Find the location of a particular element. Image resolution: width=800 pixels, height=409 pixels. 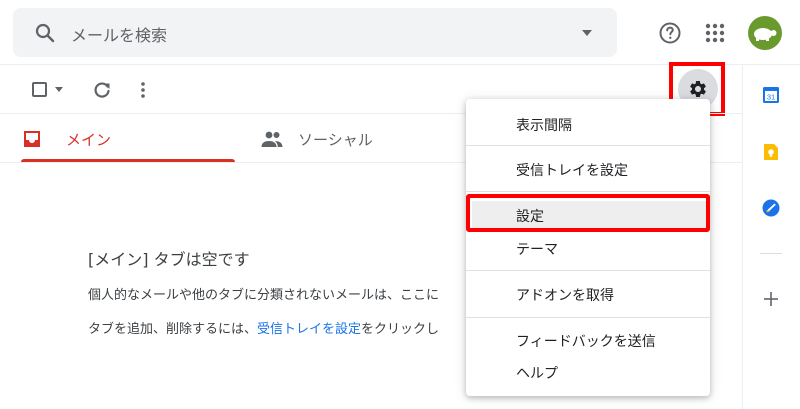

keep-icon is located at coordinates (771, 152).